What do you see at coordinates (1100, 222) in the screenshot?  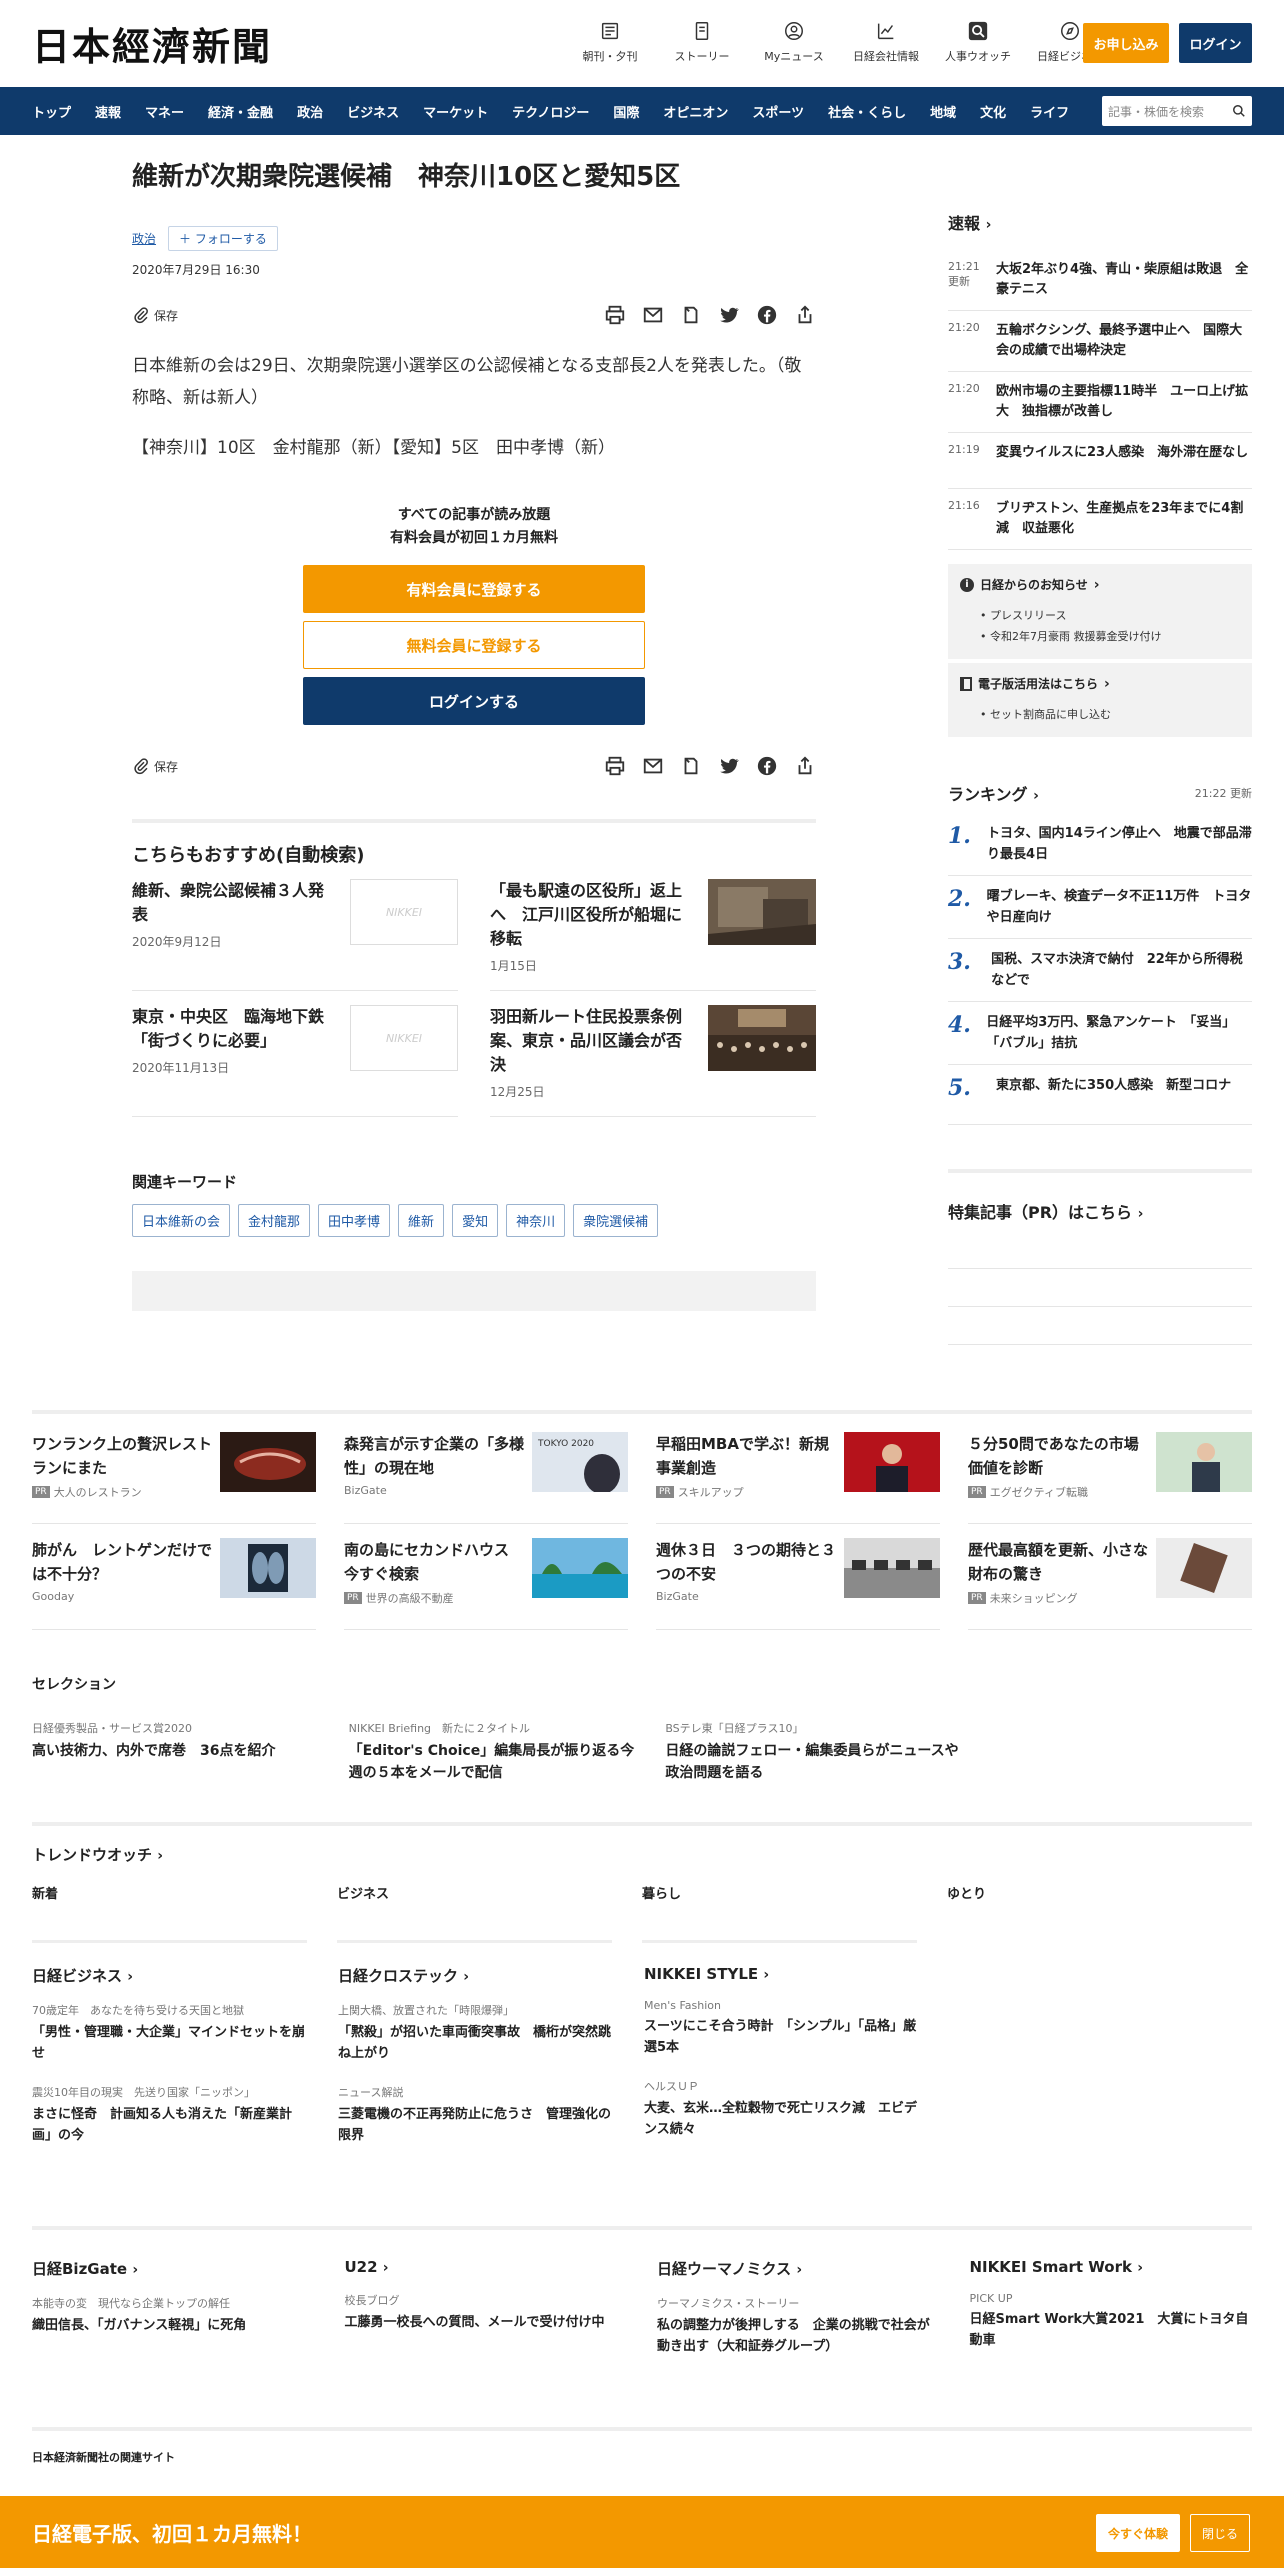 I see `flash-heading: 速報 ›` at bounding box center [1100, 222].